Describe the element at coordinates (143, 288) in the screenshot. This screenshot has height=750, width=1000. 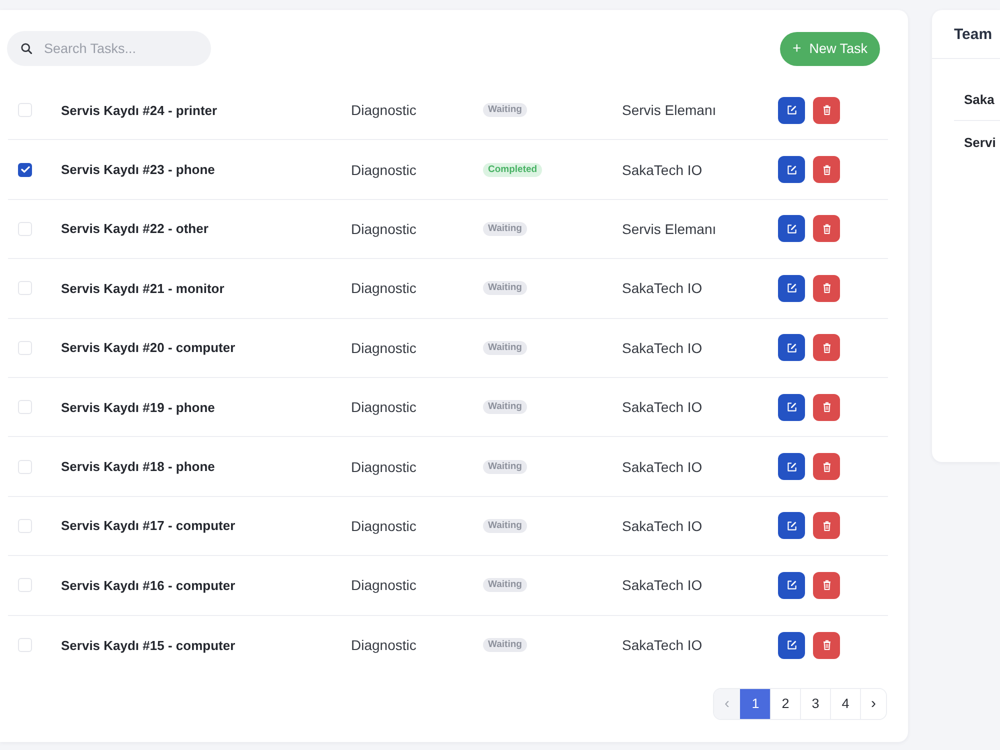
I see `task-title: Servis Kaydı #21 - monitor` at that location.